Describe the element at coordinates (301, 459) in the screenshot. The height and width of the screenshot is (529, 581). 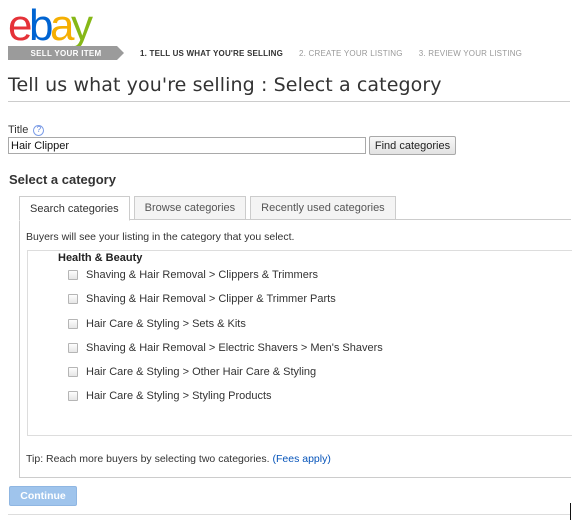
I see `fees-apply-link: (Fees apply)` at that location.